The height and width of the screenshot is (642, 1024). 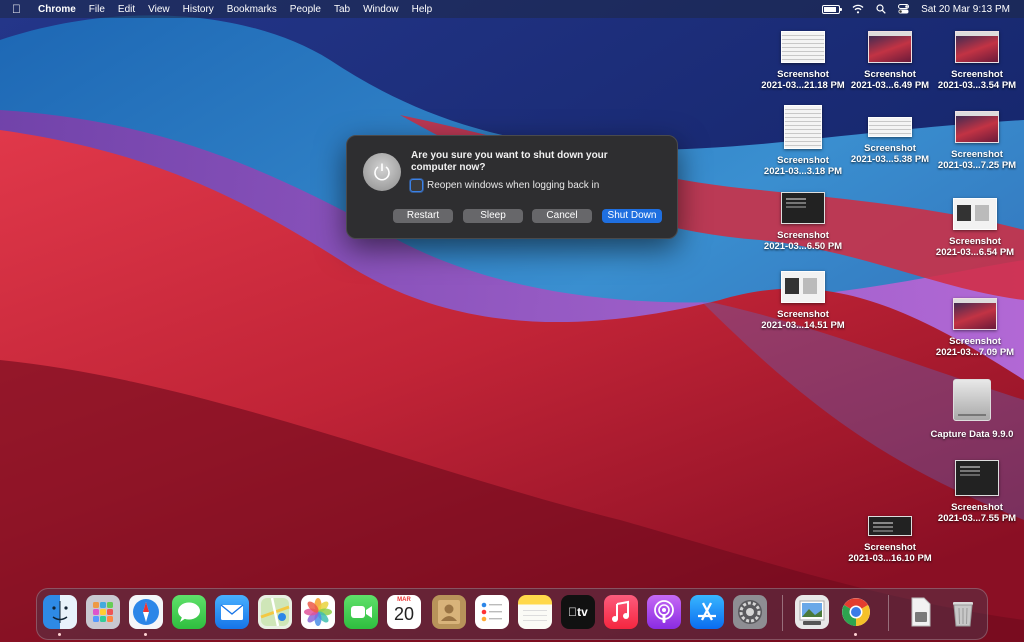 What do you see at coordinates (423, 216) in the screenshot?
I see `restart-button: Restart` at bounding box center [423, 216].